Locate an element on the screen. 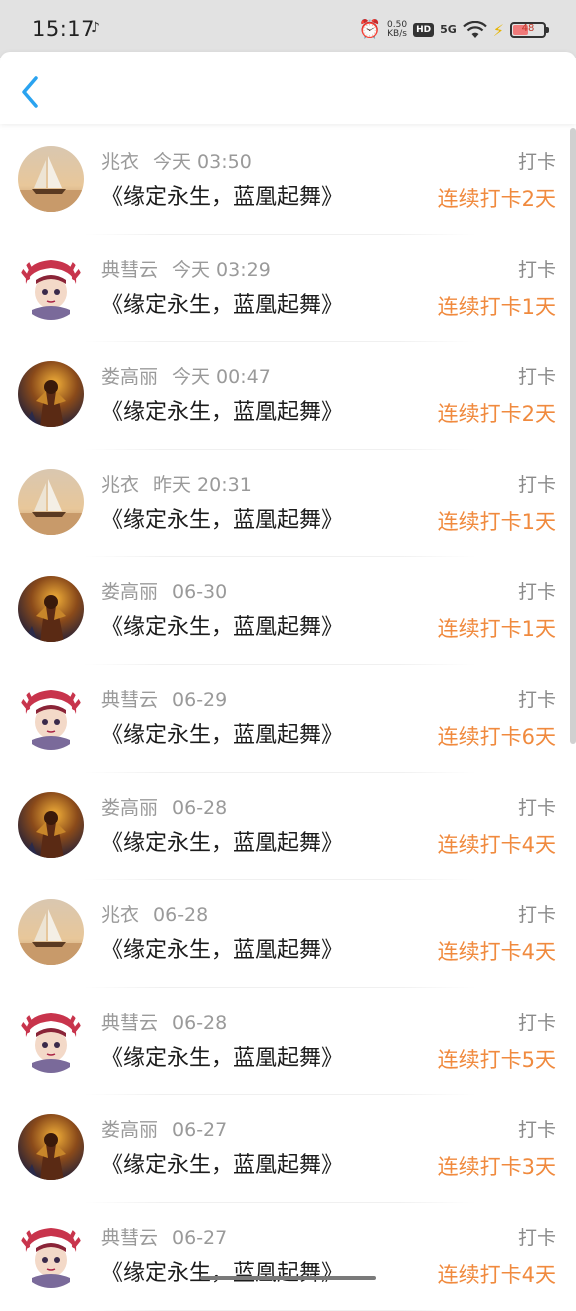 The image size is (576, 1311). network-speed: 0.50 KB/s is located at coordinates (397, 30).